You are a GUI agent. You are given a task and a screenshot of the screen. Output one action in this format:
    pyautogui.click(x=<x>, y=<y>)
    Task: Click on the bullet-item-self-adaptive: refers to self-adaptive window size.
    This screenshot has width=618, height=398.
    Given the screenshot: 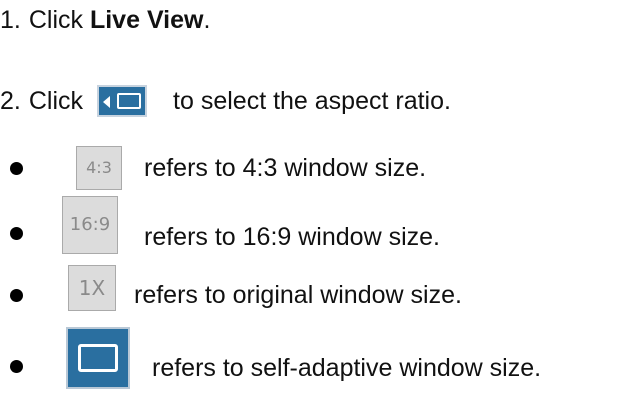 What is the action you would take?
    pyautogui.click(x=270, y=358)
    